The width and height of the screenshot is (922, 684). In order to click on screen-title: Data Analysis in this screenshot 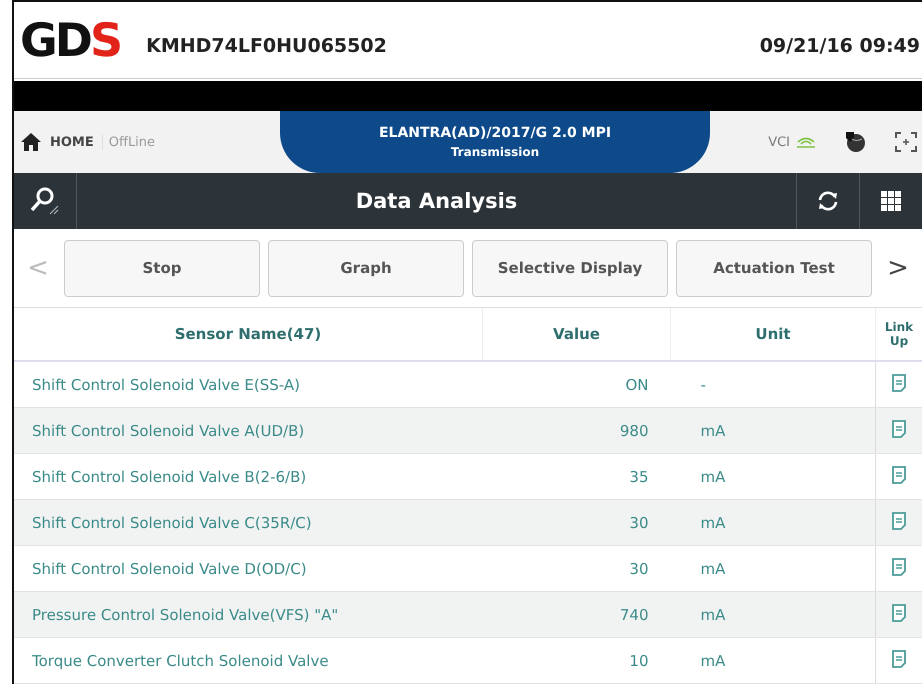, I will do `click(436, 201)`.